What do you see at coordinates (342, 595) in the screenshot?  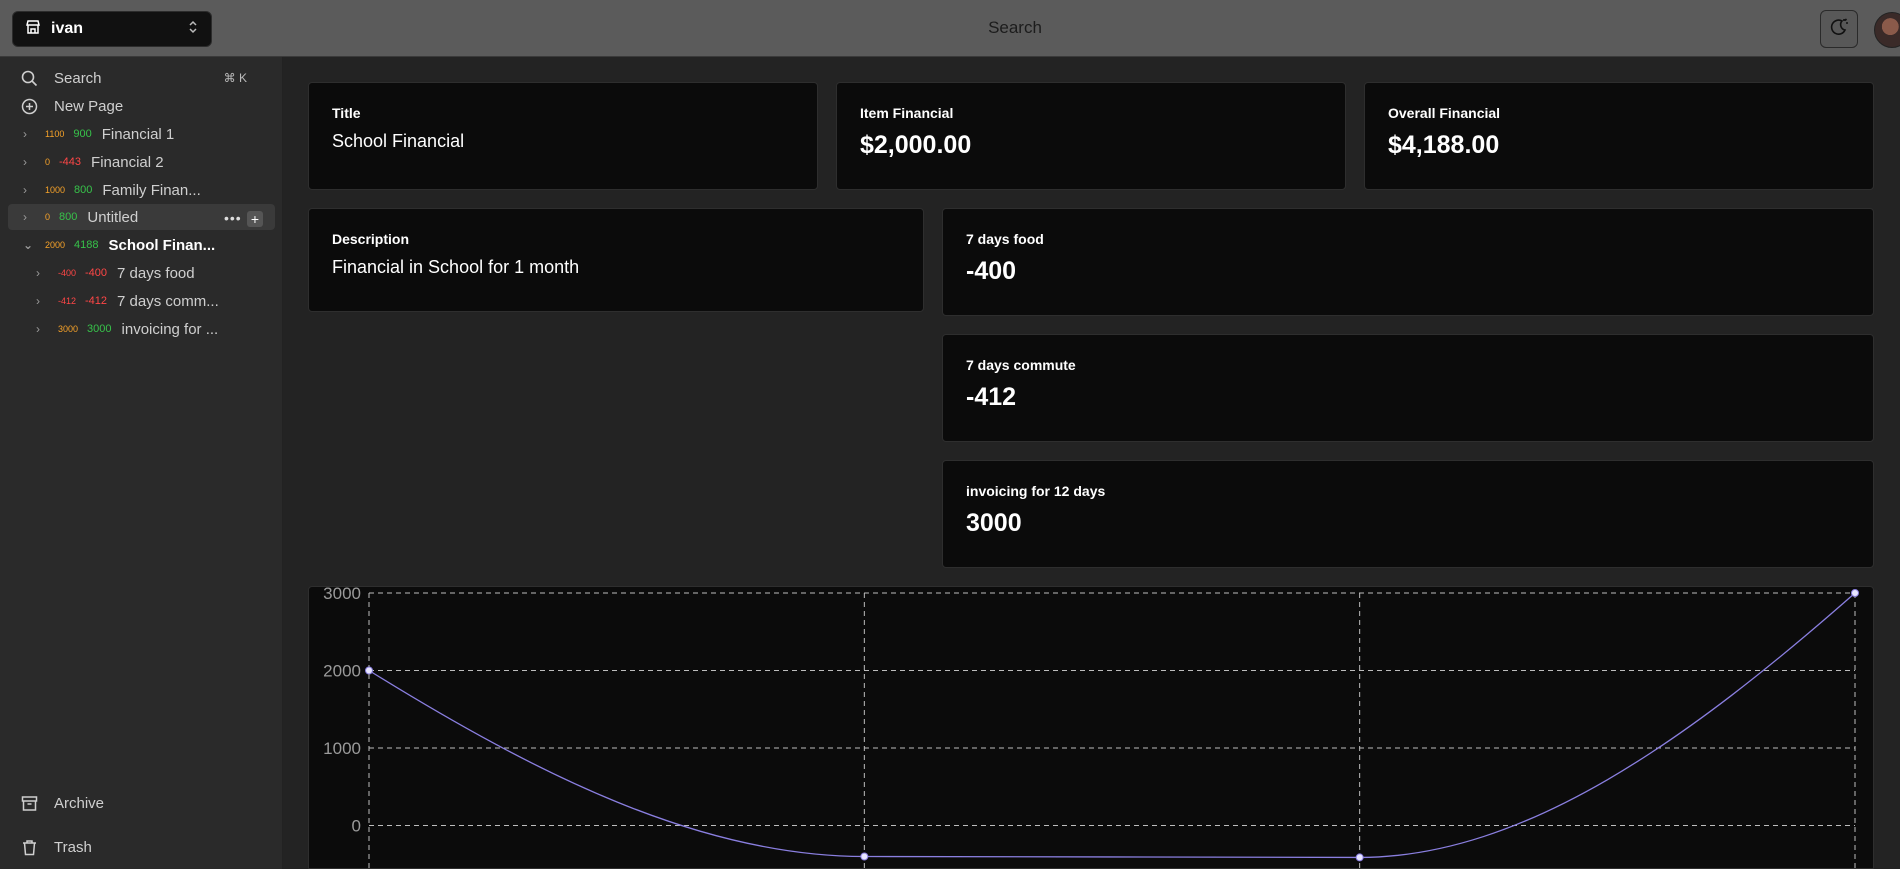 I see `y-tick-label: 3000` at bounding box center [342, 595].